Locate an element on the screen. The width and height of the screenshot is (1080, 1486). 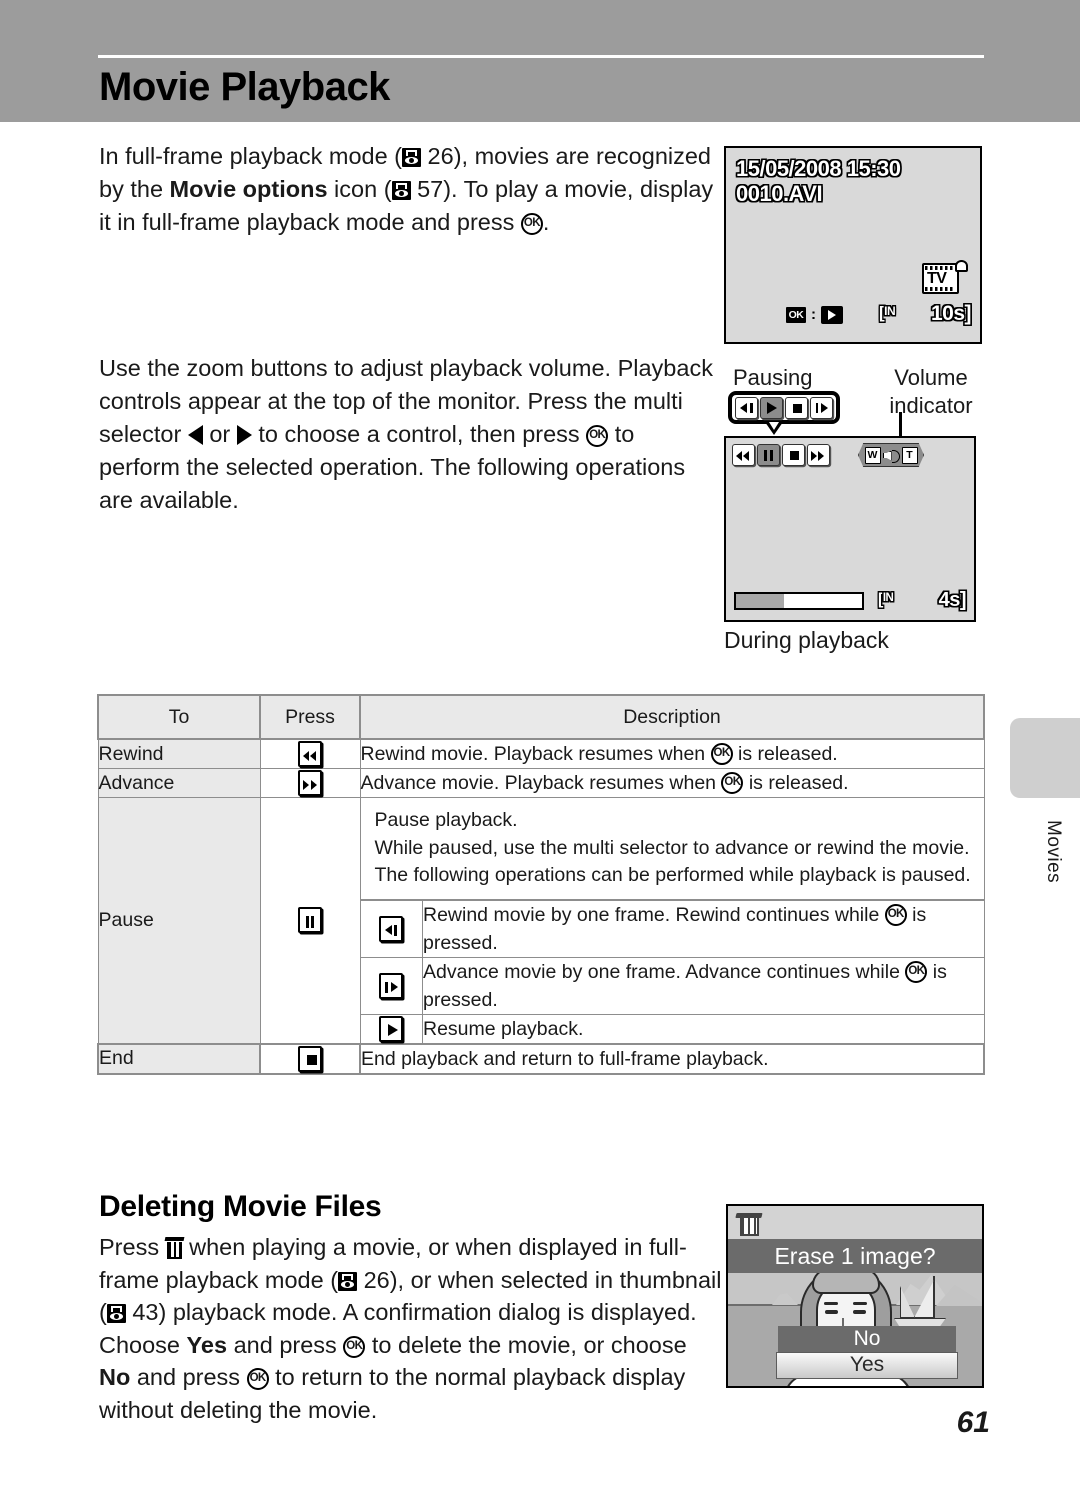
speaker-icon is located at coordinates (891, 455).